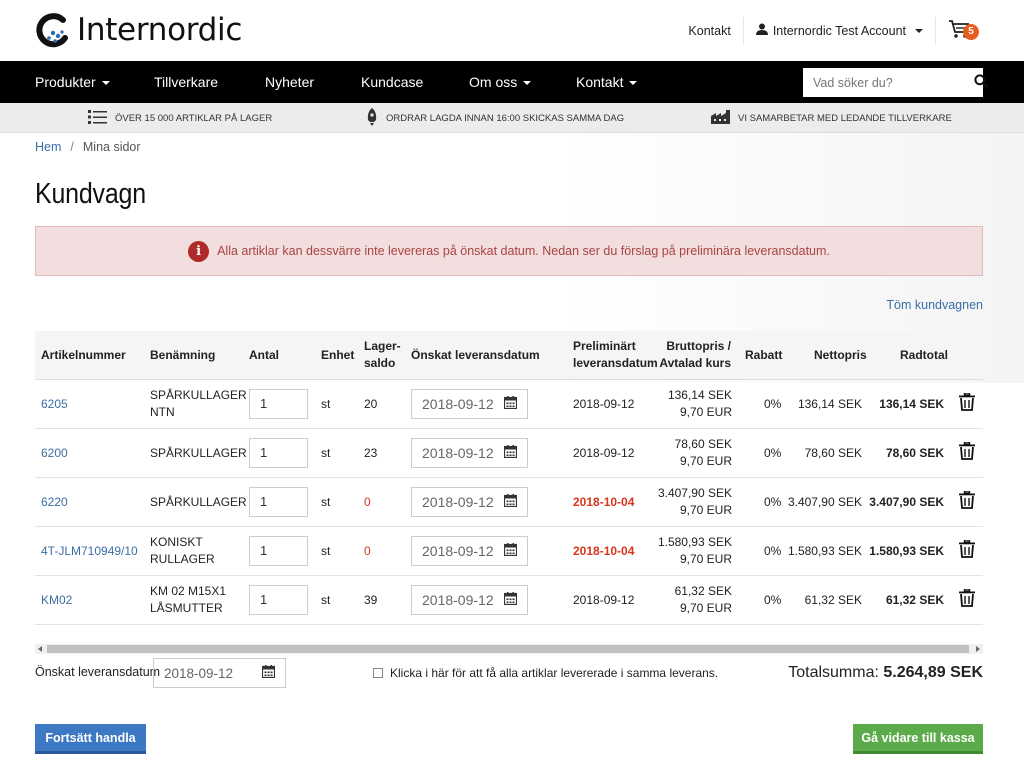 This screenshot has width=1024, height=784. Describe the element at coordinates (694, 501) in the screenshot. I see `gross-price: 3.407,90 SEK 9,70 EUR` at that location.